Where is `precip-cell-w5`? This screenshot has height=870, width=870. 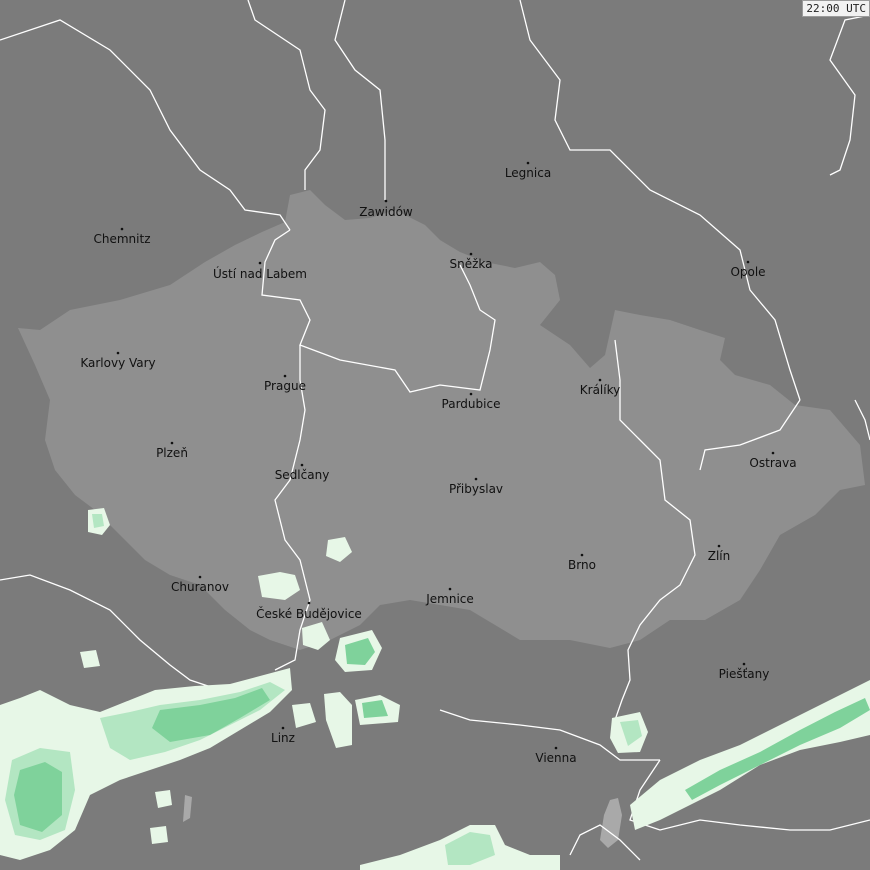 precip-cell-w5 is located at coordinates (159, 835).